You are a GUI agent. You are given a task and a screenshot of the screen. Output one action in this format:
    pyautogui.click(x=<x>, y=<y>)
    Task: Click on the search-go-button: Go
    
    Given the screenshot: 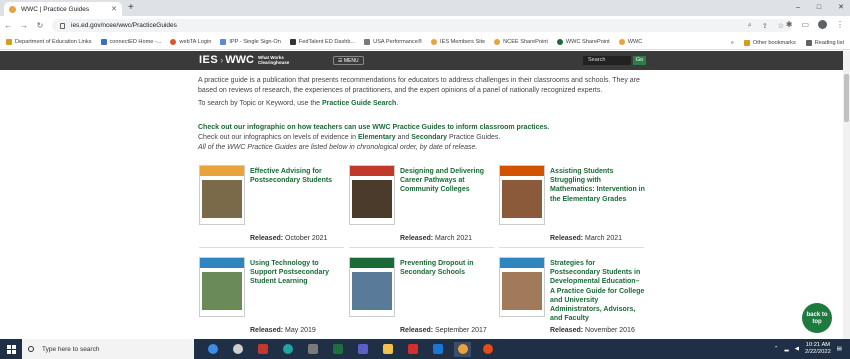 What is the action you would take?
    pyautogui.click(x=639, y=60)
    